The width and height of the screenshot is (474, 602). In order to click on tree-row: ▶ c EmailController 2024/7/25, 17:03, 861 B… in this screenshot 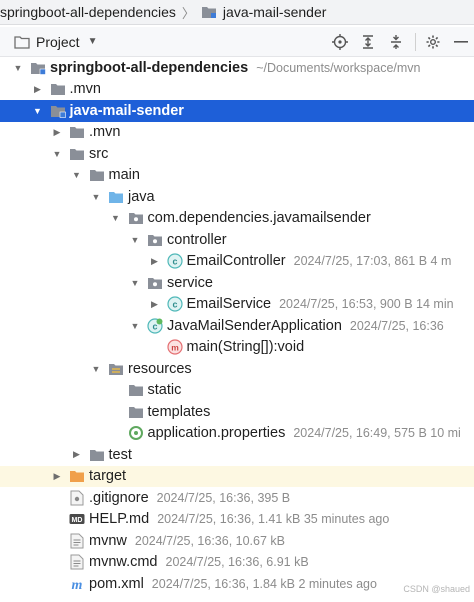, I will do `click(237, 262)`.